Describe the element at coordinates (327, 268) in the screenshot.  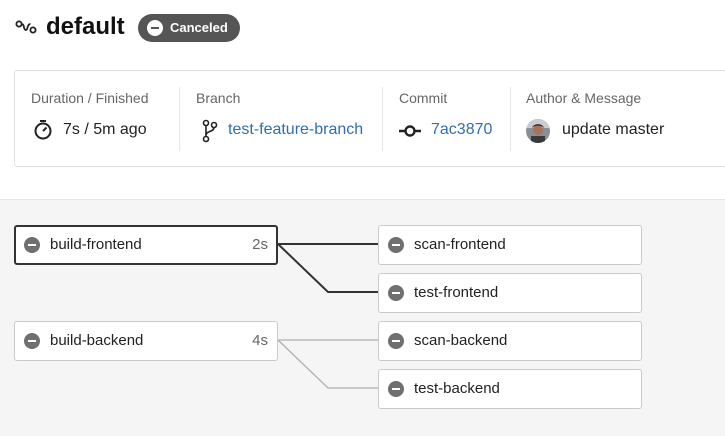
I see `connector-frontend` at that location.